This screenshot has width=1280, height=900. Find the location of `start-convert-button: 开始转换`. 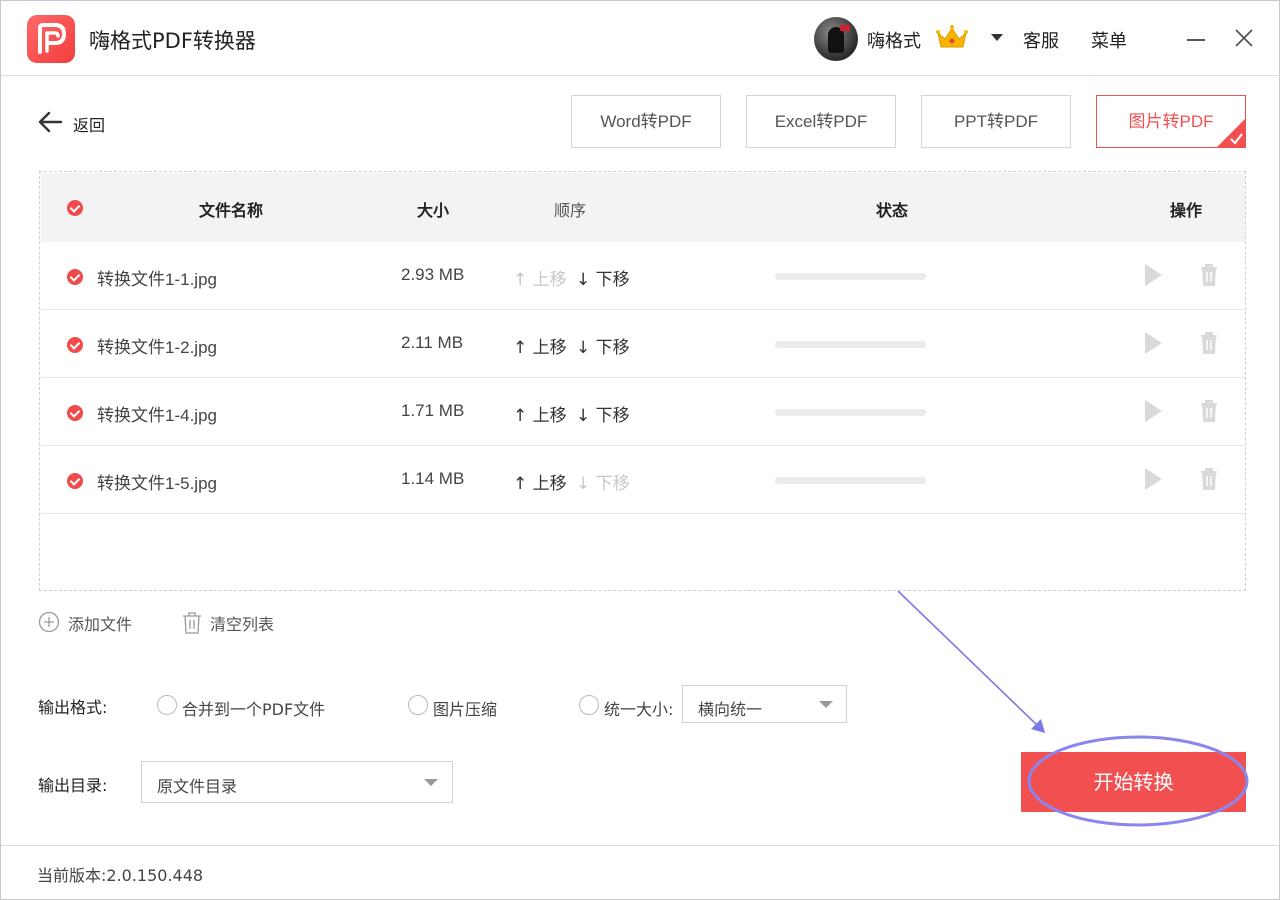

start-convert-button: 开始转换 is located at coordinates (1133, 782).